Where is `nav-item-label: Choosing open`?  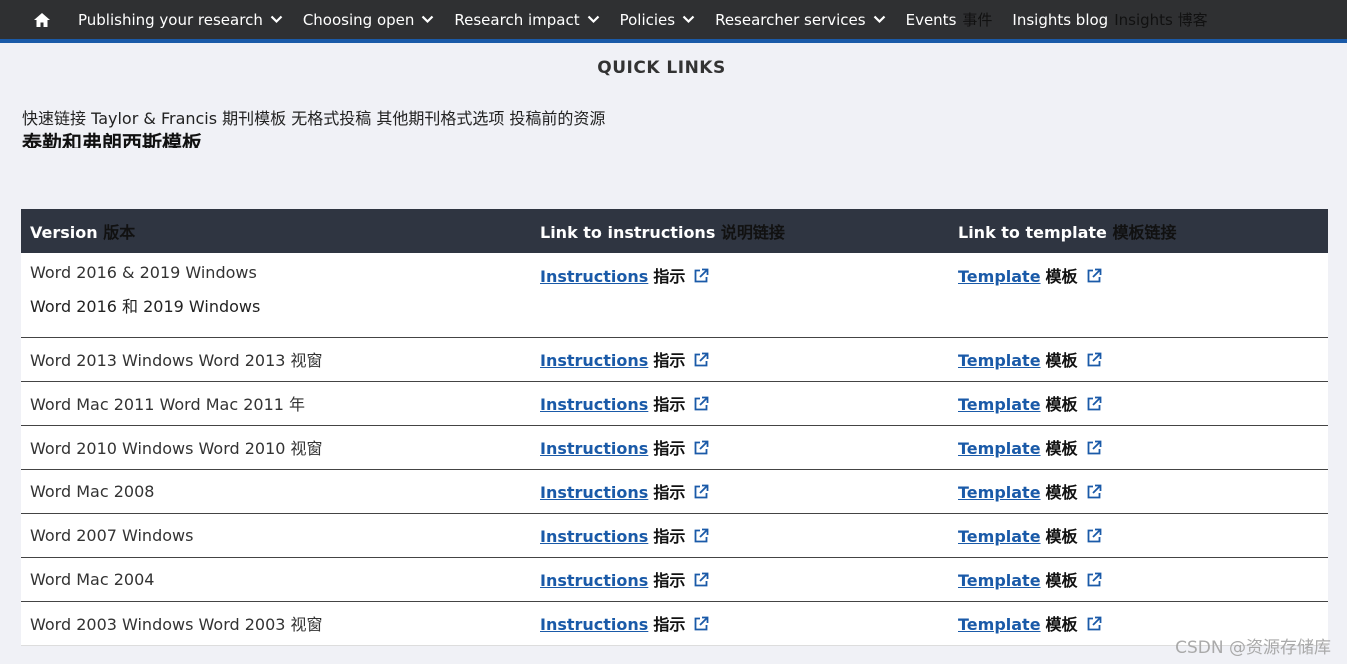
nav-item-label: Choosing open is located at coordinates (358, 19).